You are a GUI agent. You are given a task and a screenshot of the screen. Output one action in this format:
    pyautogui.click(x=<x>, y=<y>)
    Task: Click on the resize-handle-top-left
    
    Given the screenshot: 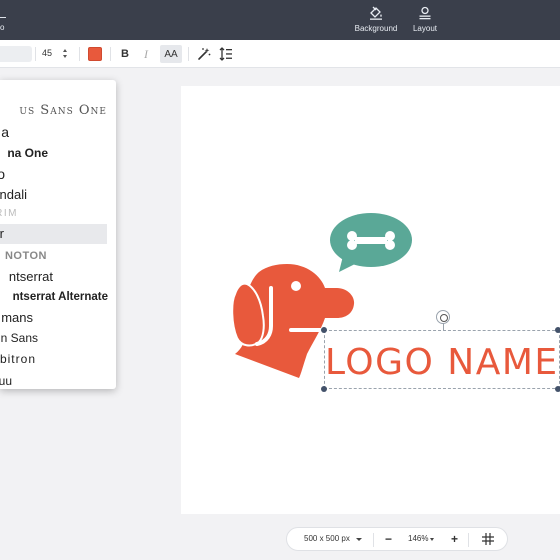 What is the action you would take?
    pyautogui.click(x=324, y=330)
    